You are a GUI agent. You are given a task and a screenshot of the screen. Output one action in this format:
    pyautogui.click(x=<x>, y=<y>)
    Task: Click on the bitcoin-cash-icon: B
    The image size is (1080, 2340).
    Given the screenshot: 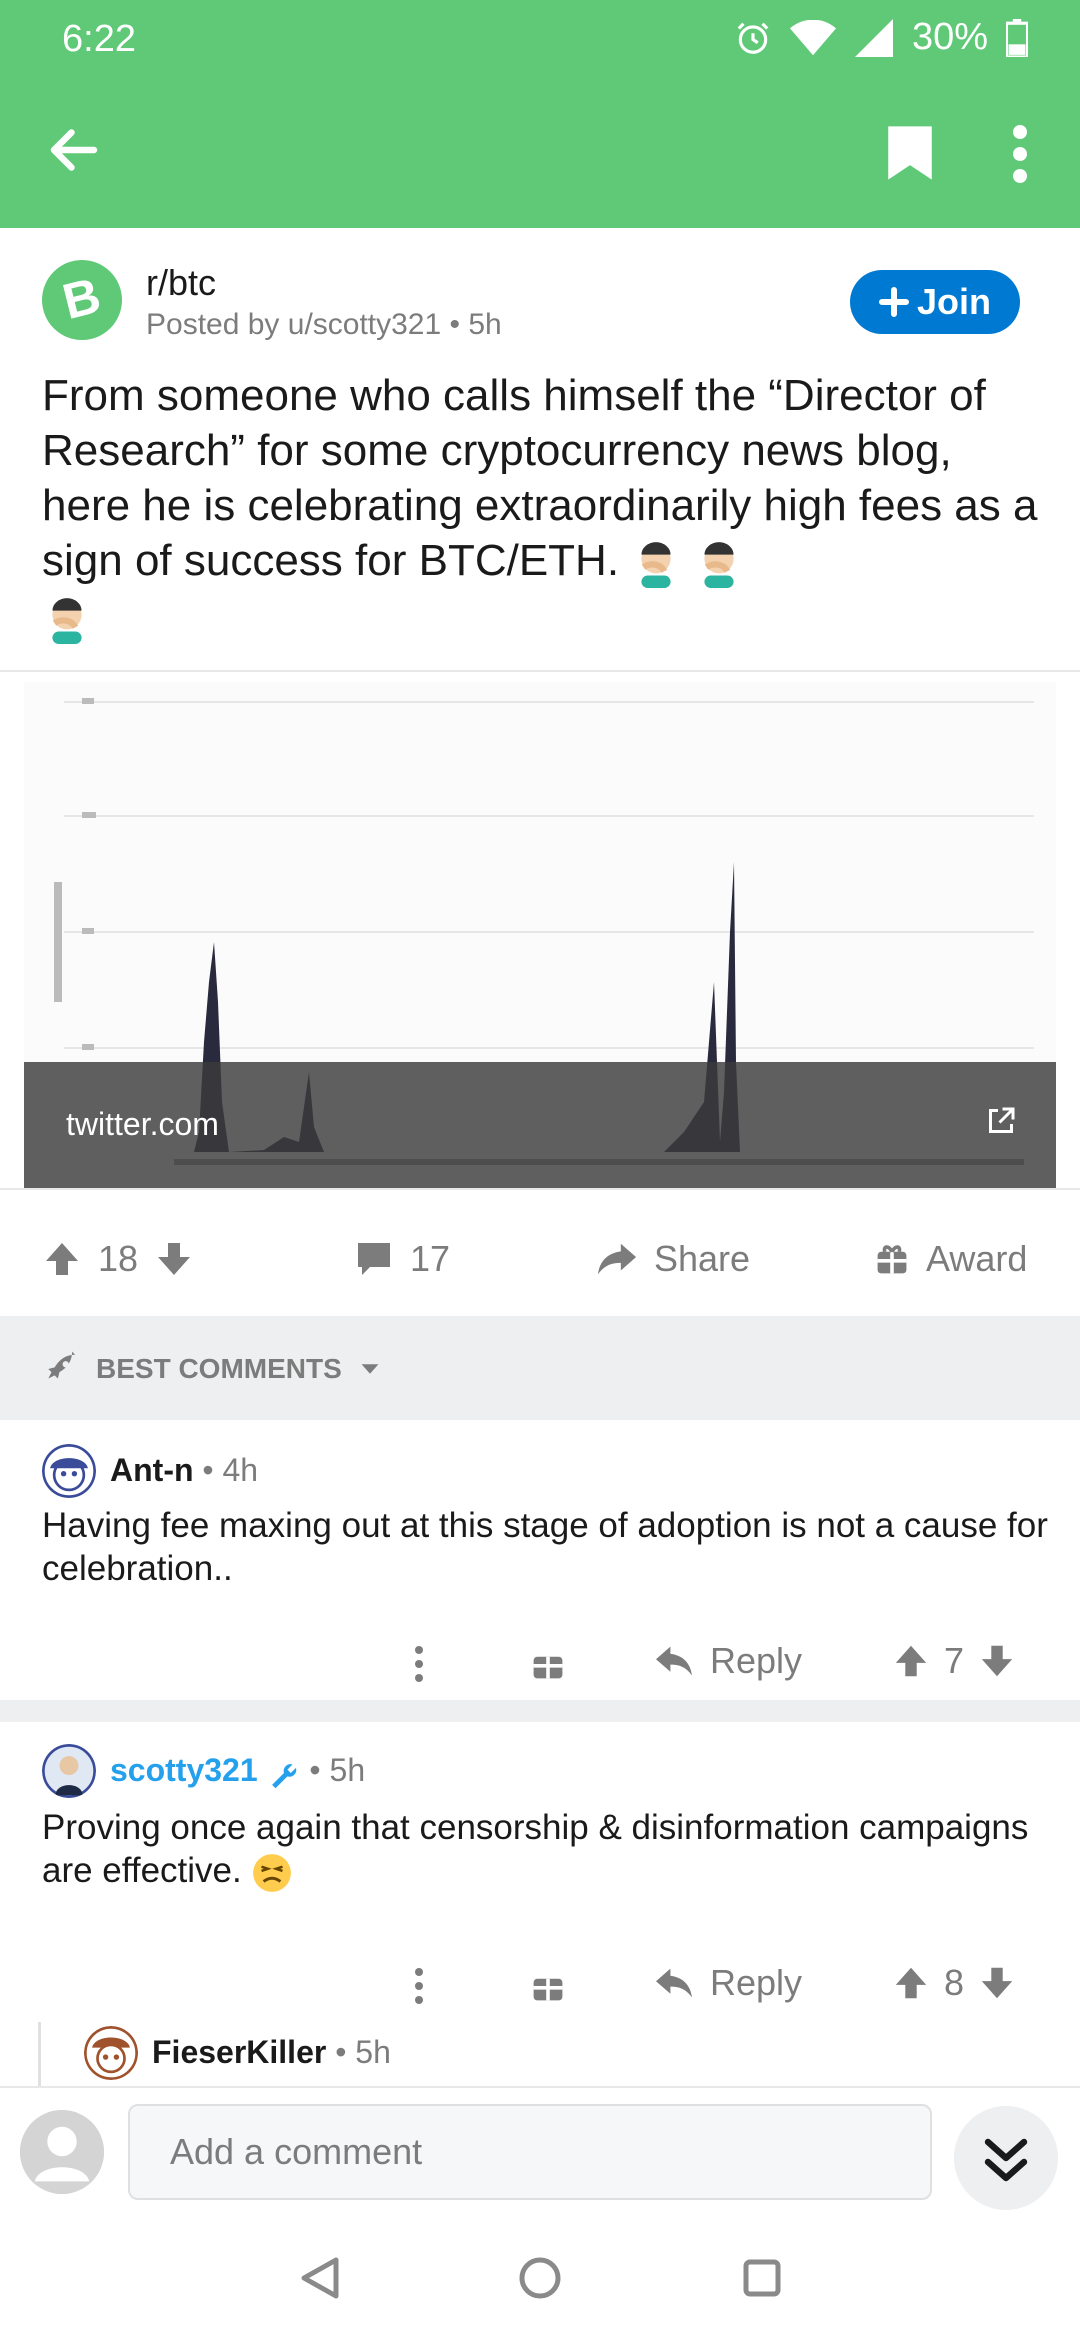 What is the action you would take?
    pyautogui.click(x=82, y=300)
    